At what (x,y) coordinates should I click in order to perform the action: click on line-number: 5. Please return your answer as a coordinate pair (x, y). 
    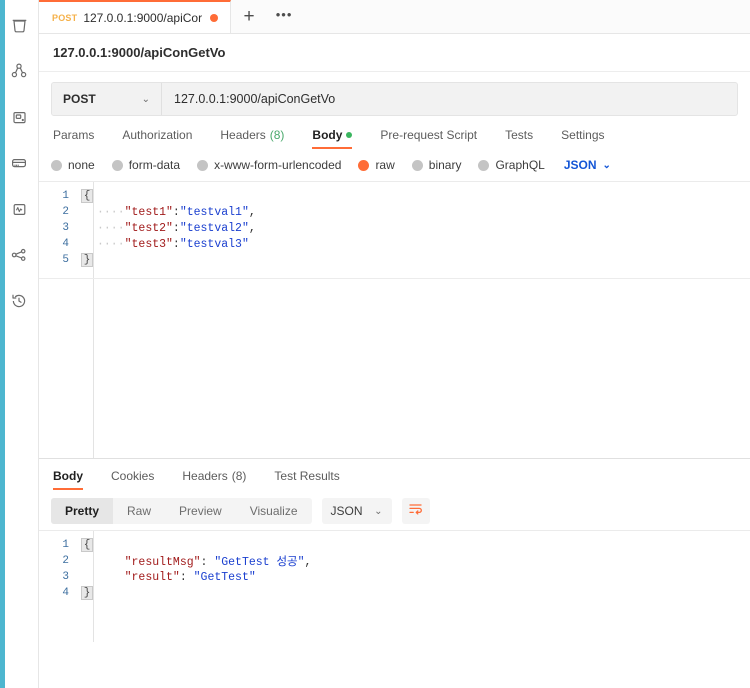
    Looking at the image, I should click on (65, 260).